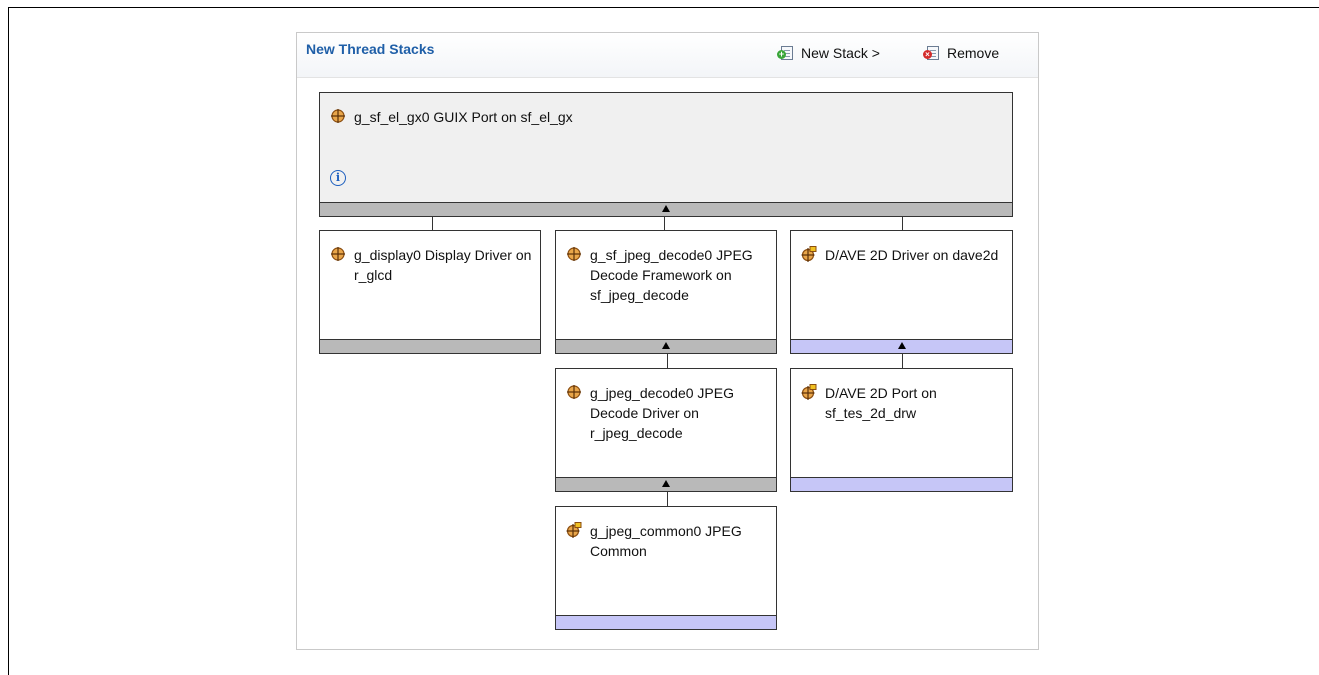 This screenshot has width=1319, height=675. What do you see at coordinates (666, 154) in the screenshot?
I see `module-guix-port: g_sf_el_gx0 GUIX Port on sf_el_gx i` at bounding box center [666, 154].